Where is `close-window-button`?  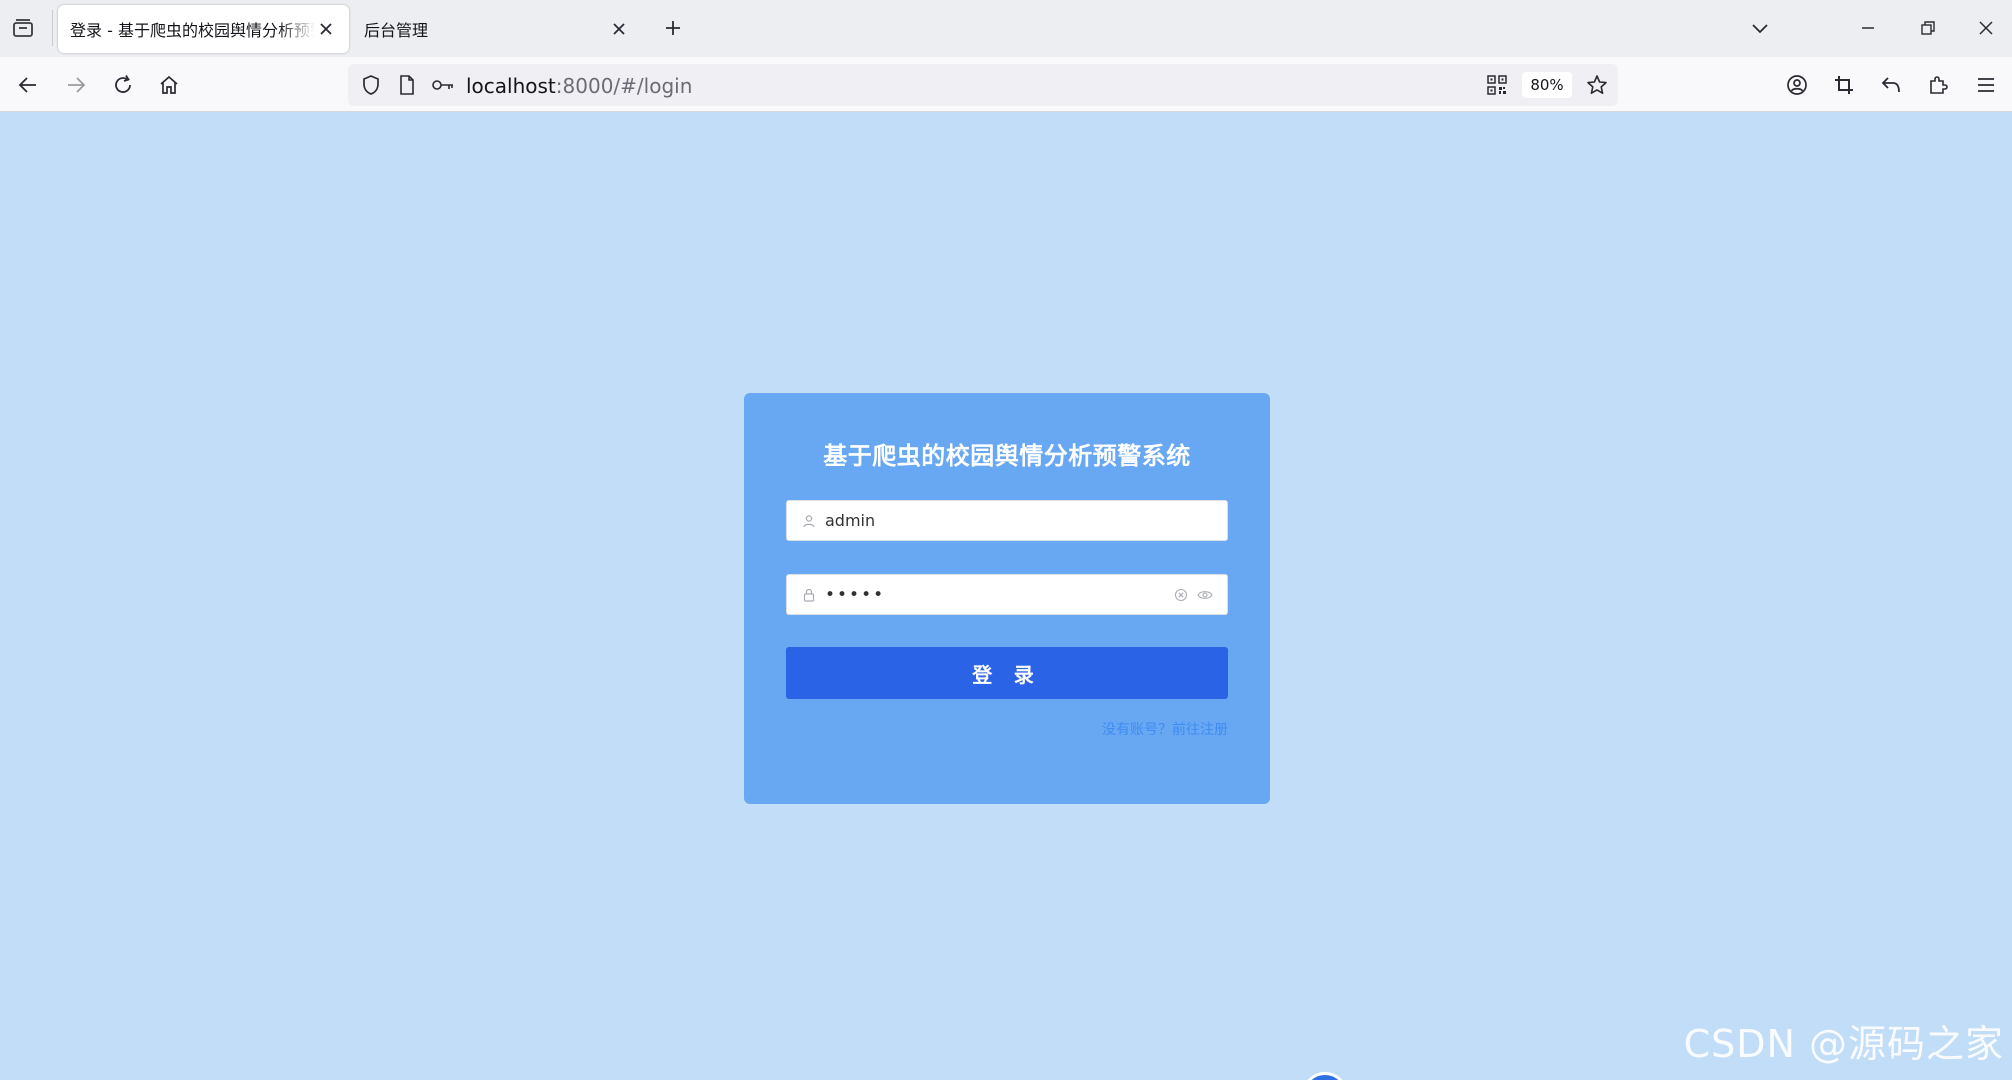 close-window-button is located at coordinates (1986, 28).